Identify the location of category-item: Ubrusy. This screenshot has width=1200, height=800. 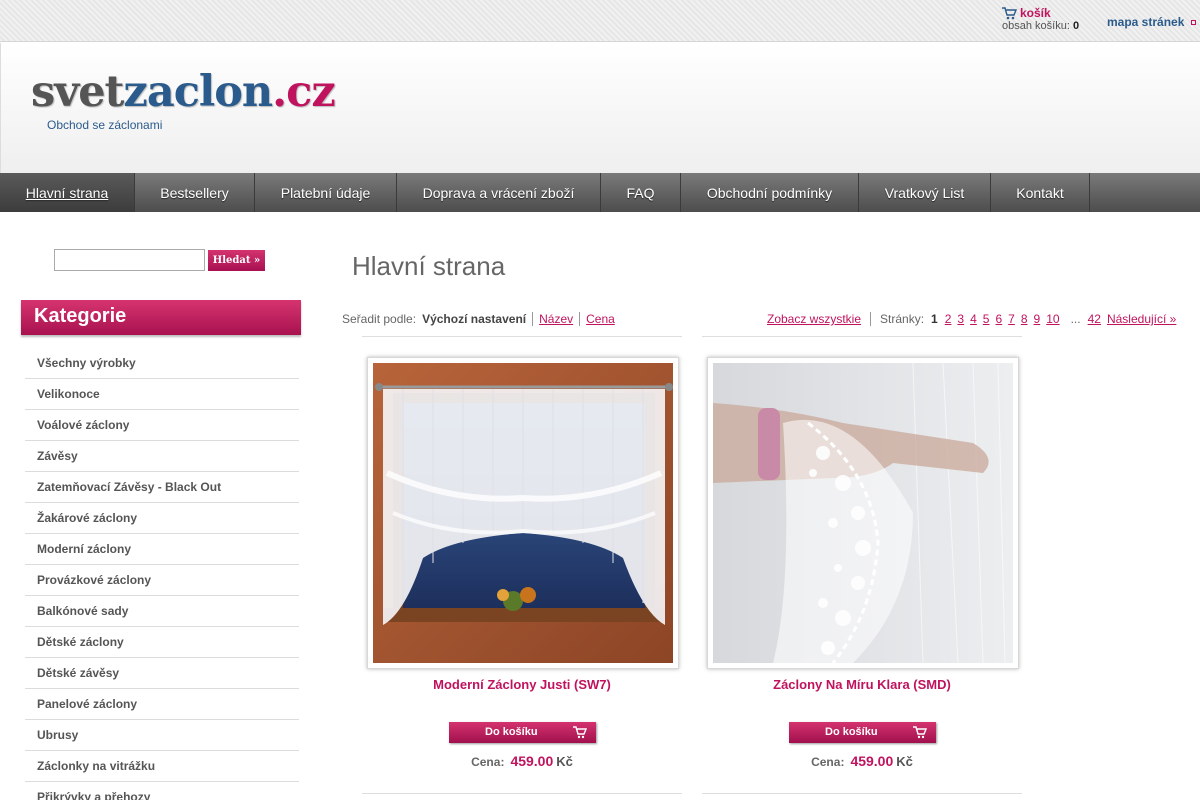
(162, 735).